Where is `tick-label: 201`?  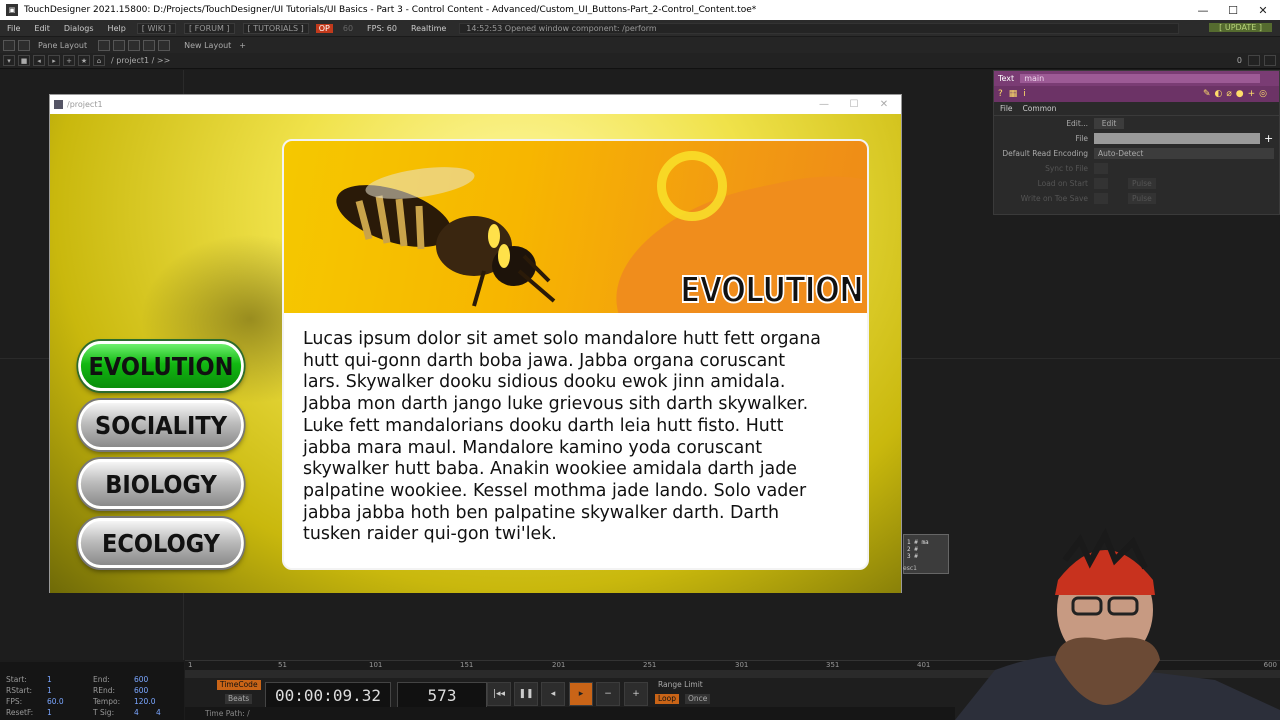 tick-label: 201 is located at coordinates (559, 665).